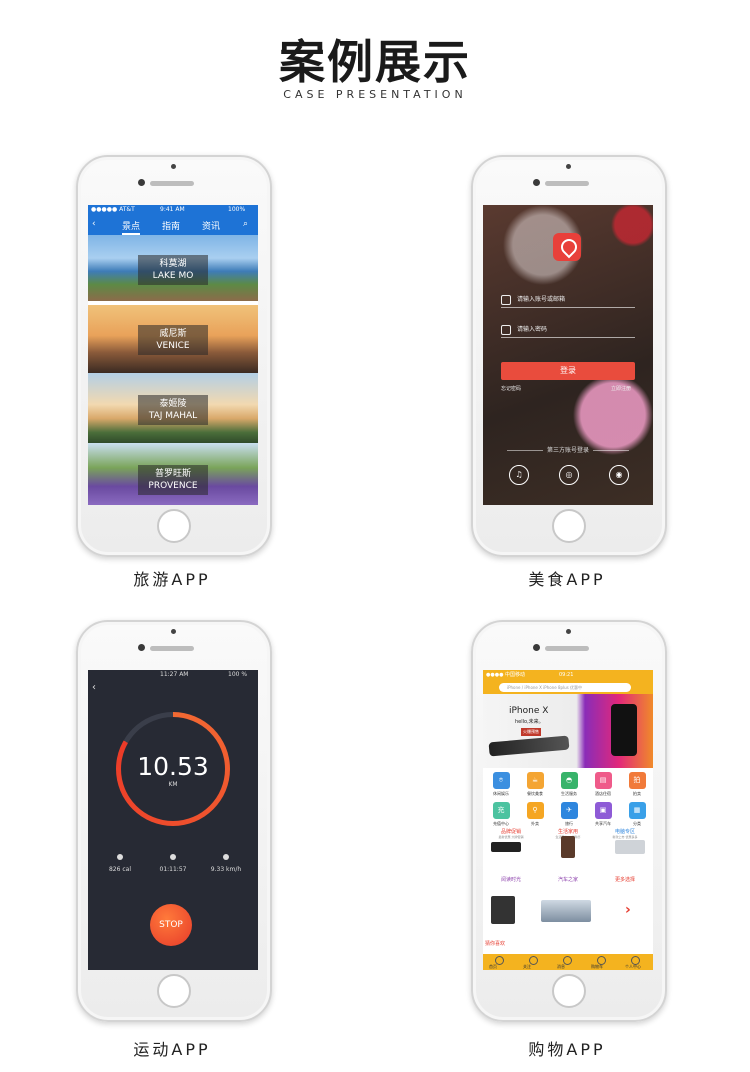 The width and height of the screenshot is (750, 1072). I want to click on section-title: 汽车之家, so click(568, 879).